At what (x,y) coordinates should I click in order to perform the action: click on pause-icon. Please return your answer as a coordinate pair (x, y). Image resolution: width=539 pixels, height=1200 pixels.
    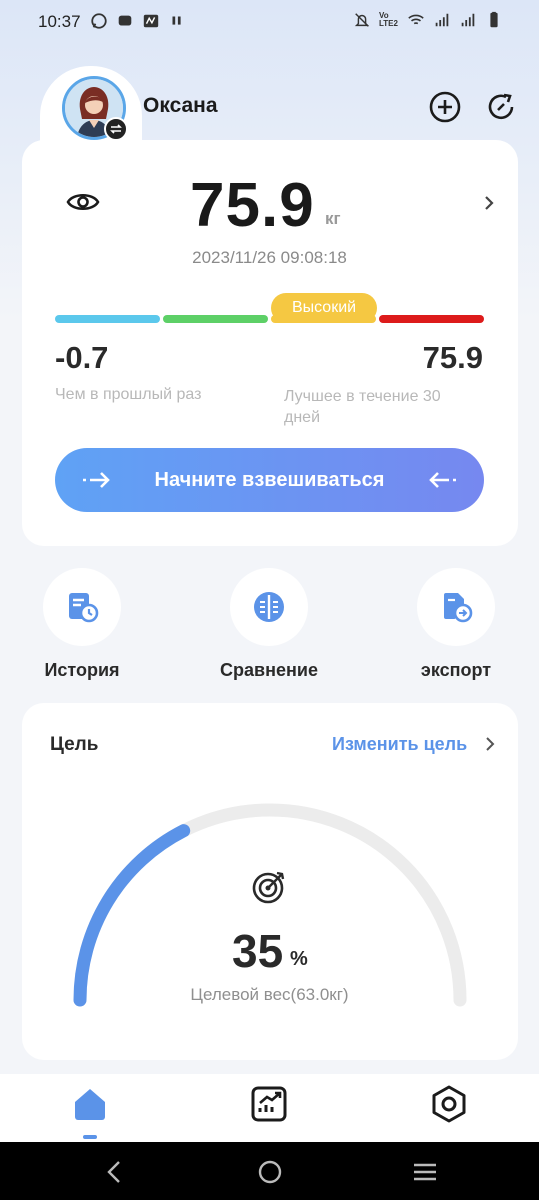
    Looking at the image, I should click on (176, 20).